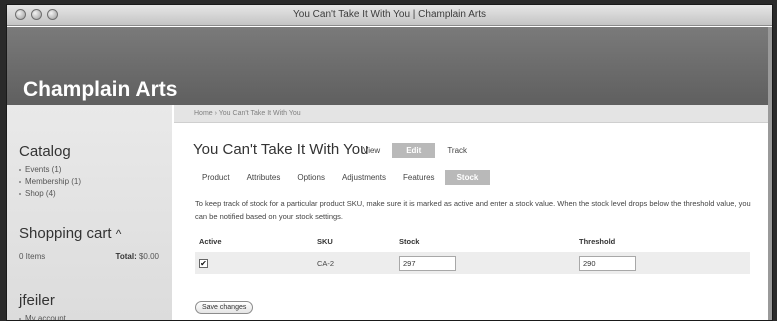  Describe the element at coordinates (210, 241) in the screenshot. I see `column-header-active: Active` at that location.